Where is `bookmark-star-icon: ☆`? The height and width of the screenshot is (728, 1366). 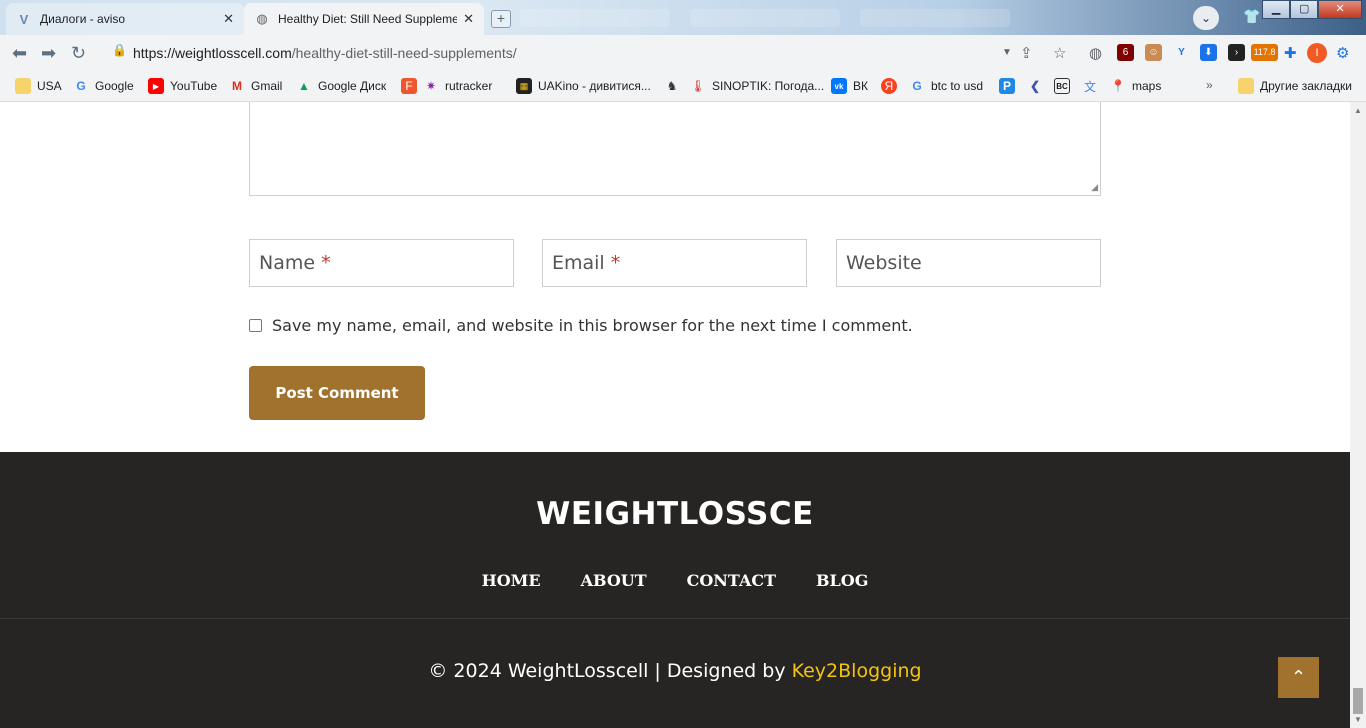
bookmark-star-icon: ☆ is located at coordinates (1059, 53).